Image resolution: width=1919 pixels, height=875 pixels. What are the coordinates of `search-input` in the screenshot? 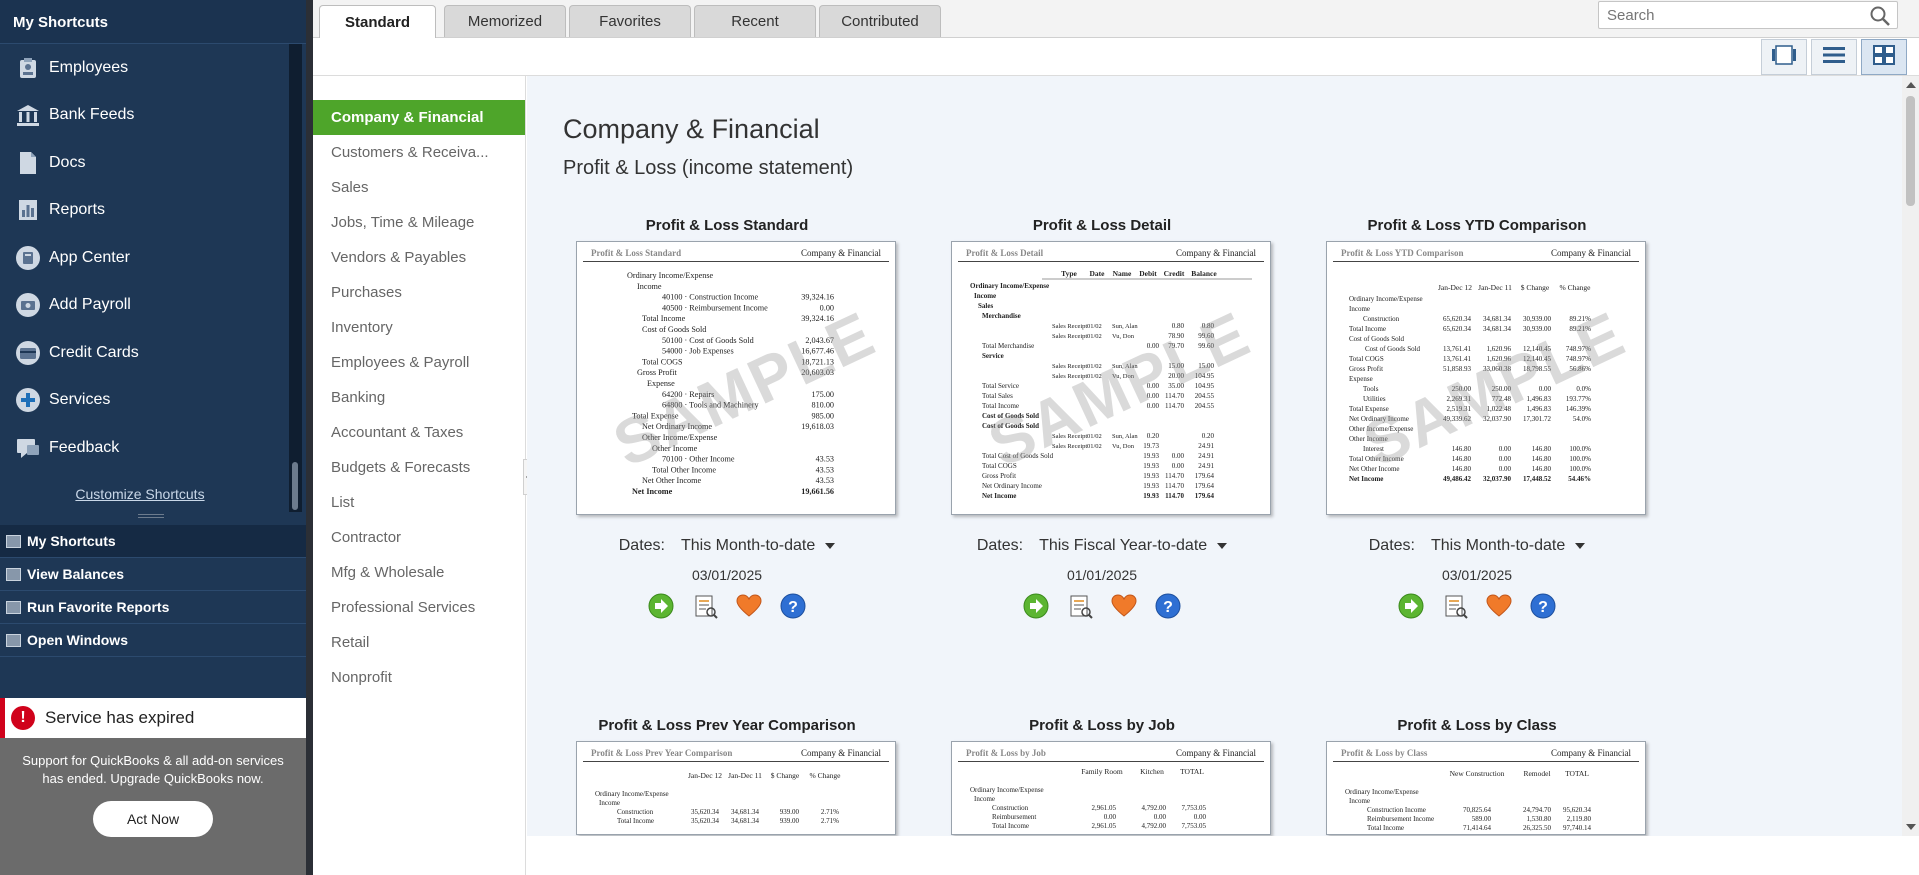 It's located at (1737, 15).